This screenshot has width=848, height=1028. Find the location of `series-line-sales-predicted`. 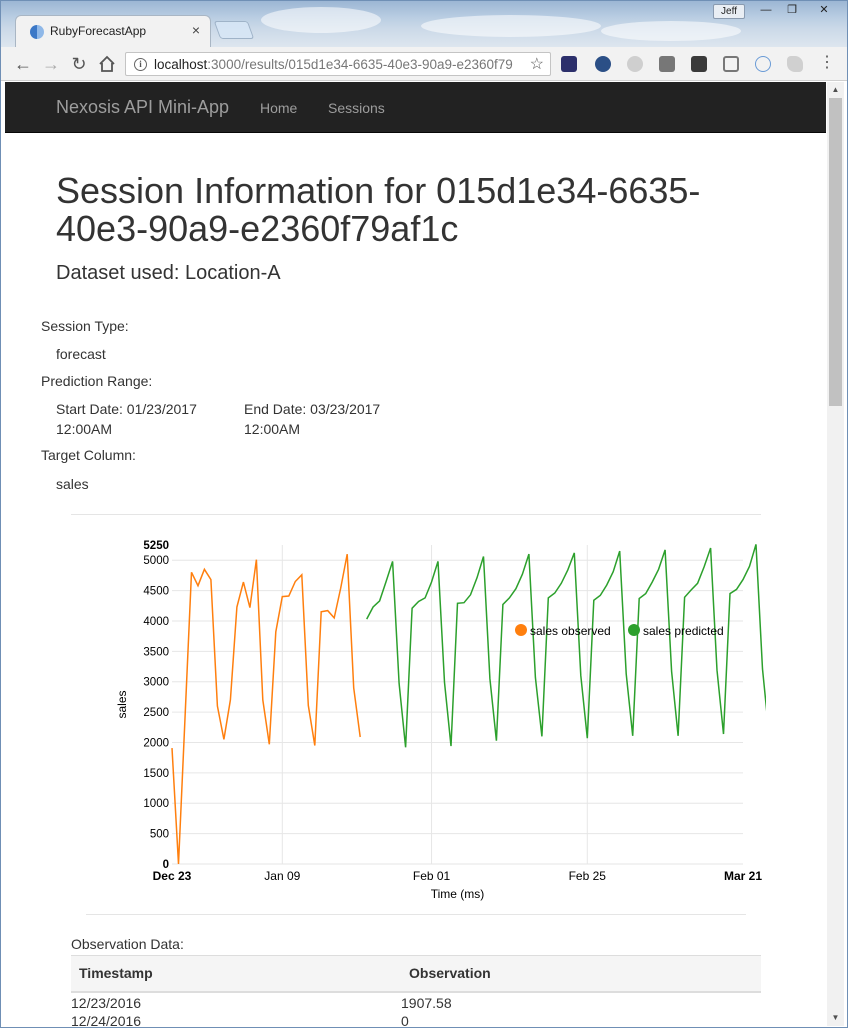

series-line-sales-predicted is located at coordinates (566, 646).